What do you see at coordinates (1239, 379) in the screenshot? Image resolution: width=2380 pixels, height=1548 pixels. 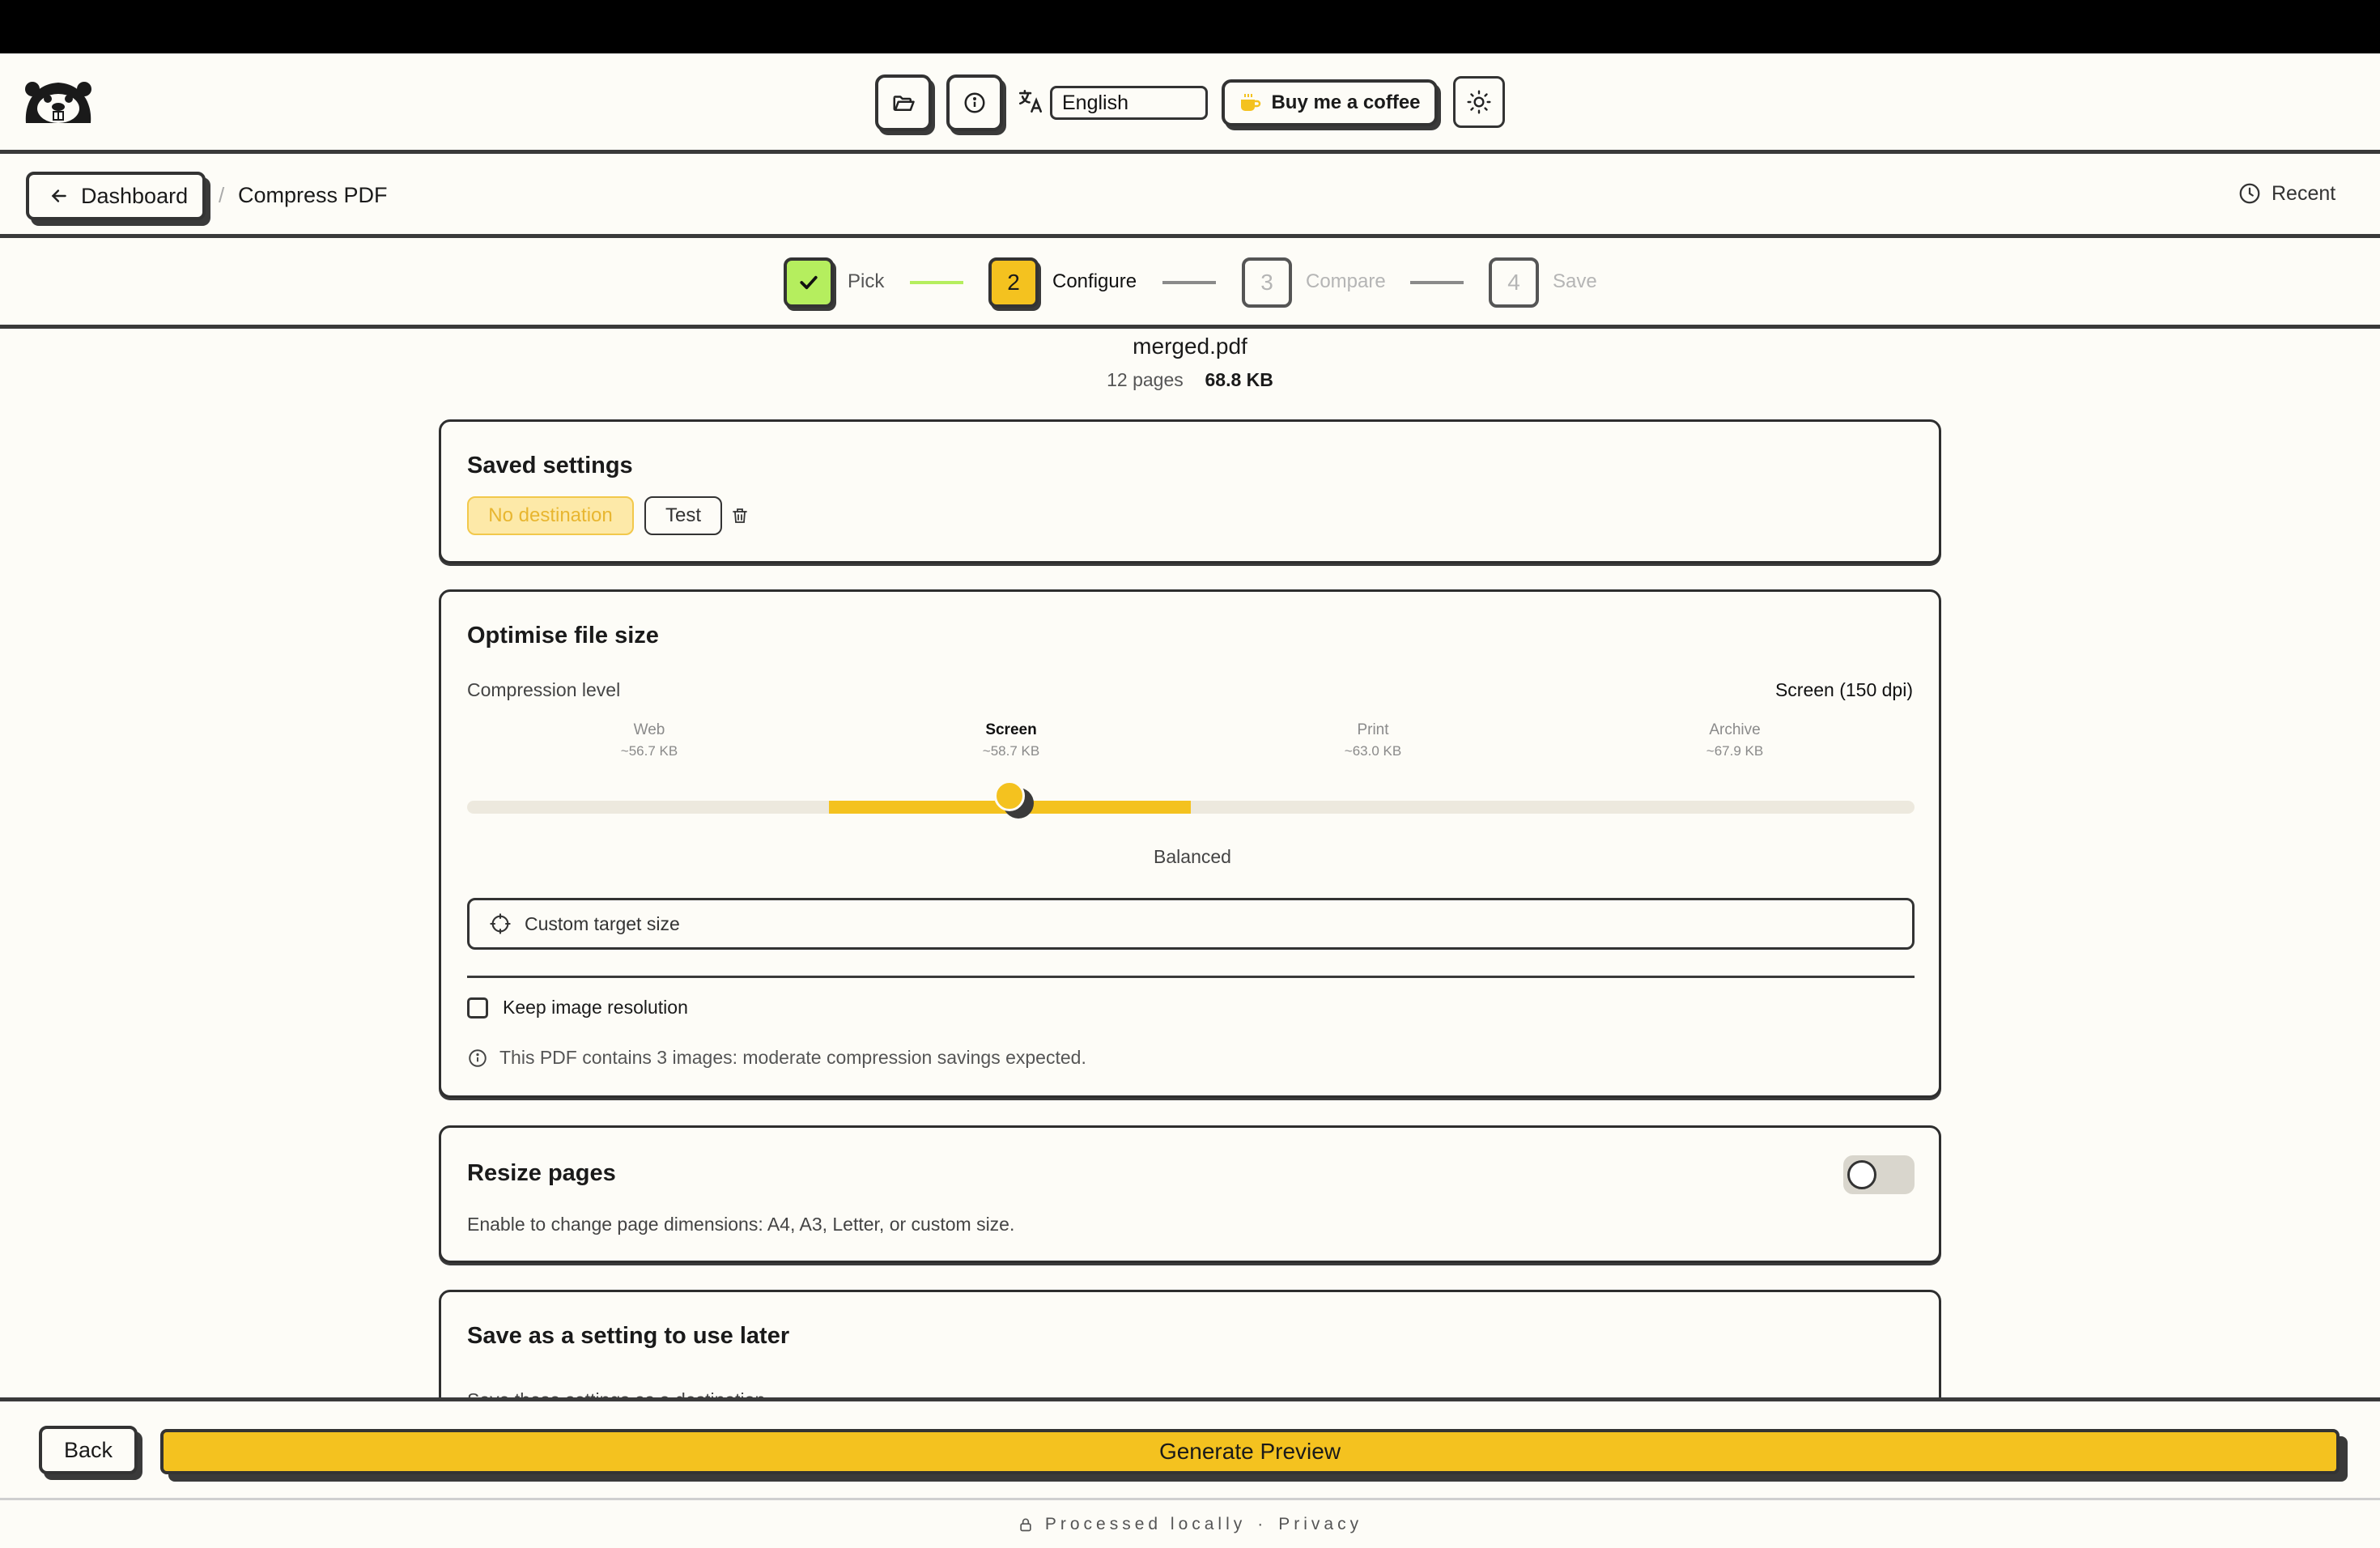 I see `file-size: 68.8 KB` at bounding box center [1239, 379].